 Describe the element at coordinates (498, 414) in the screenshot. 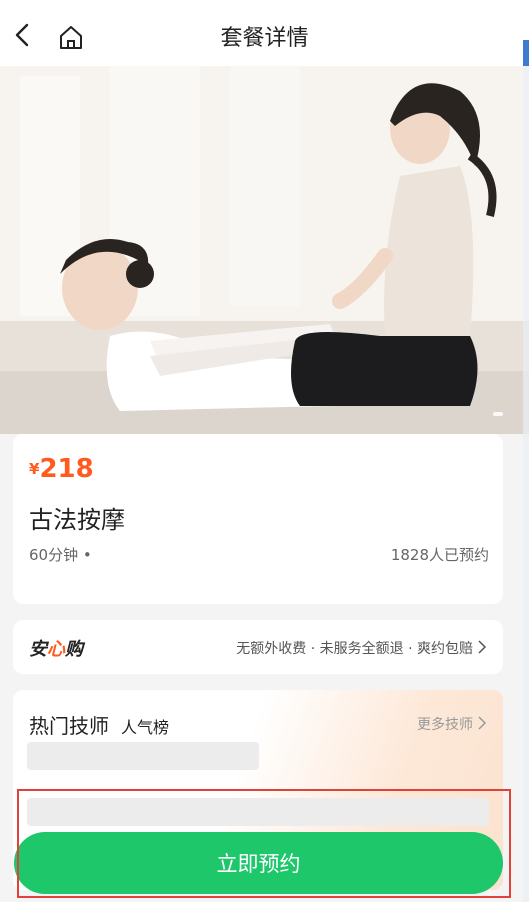

I see `carousel-indicator` at that location.